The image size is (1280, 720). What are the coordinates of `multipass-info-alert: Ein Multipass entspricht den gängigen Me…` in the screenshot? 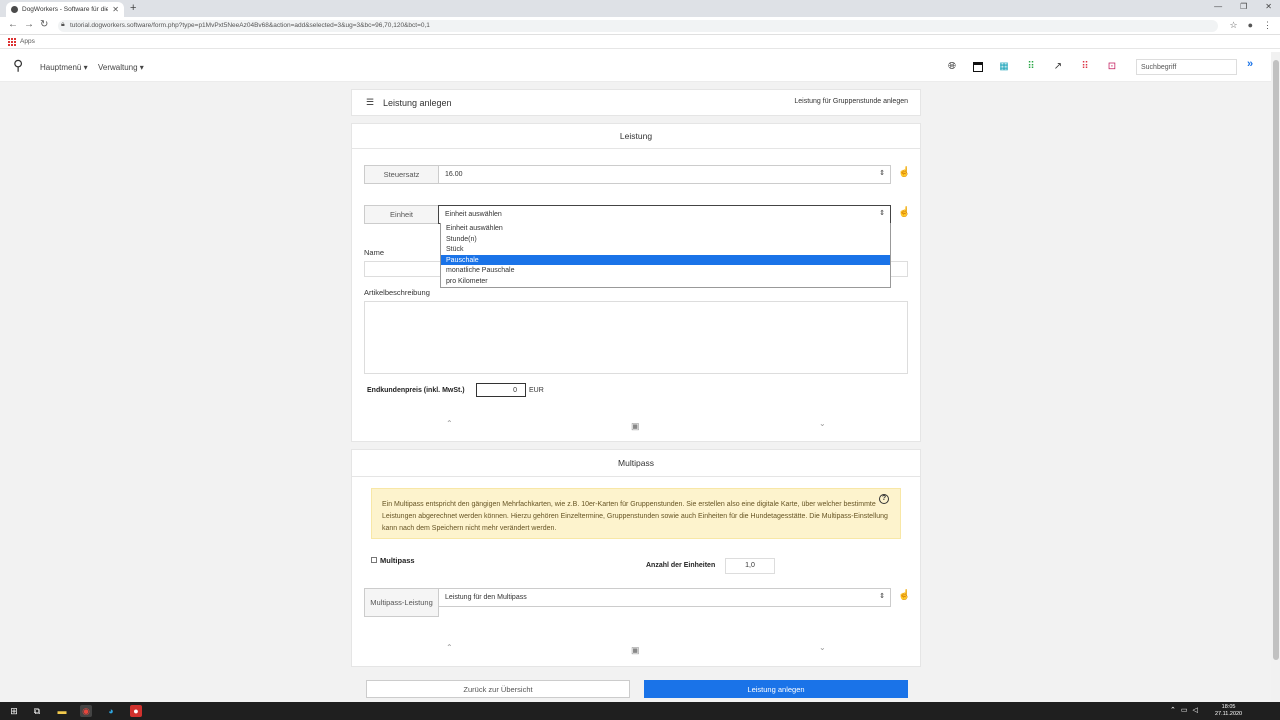 It's located at (636, 513).